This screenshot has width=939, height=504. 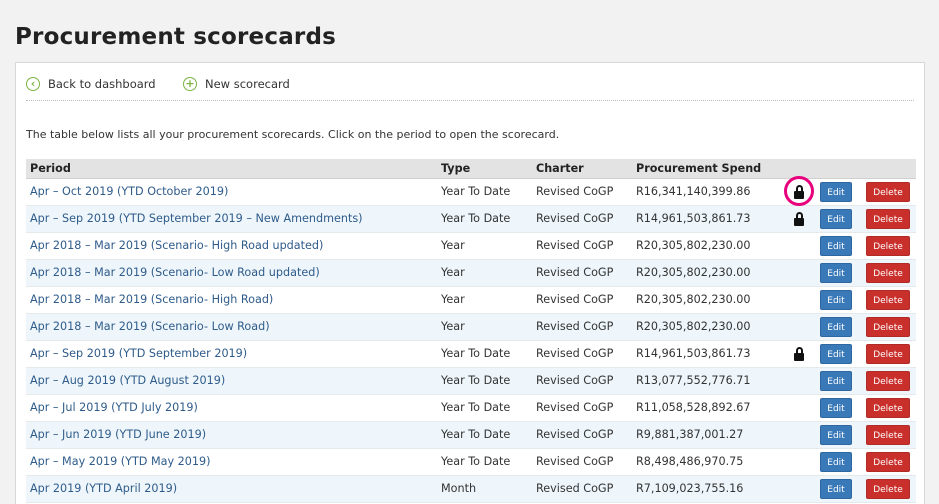 What do you see at coordinates (231, 169) in the screenshot?
I see `column-header-period: Period` at bounding box center [231, 169].